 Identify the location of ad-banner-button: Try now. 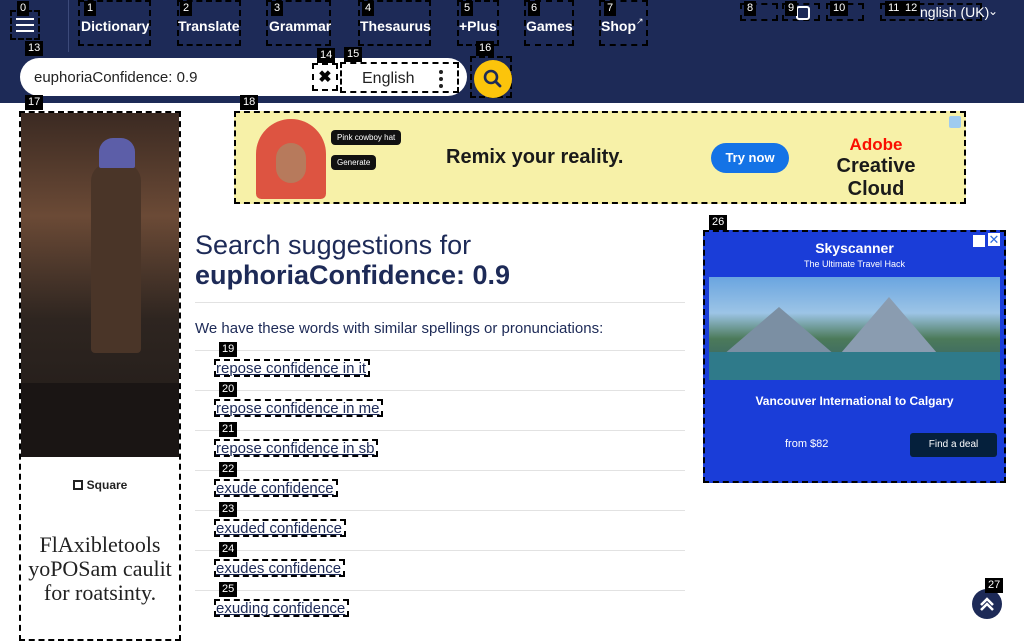
(750, 158).